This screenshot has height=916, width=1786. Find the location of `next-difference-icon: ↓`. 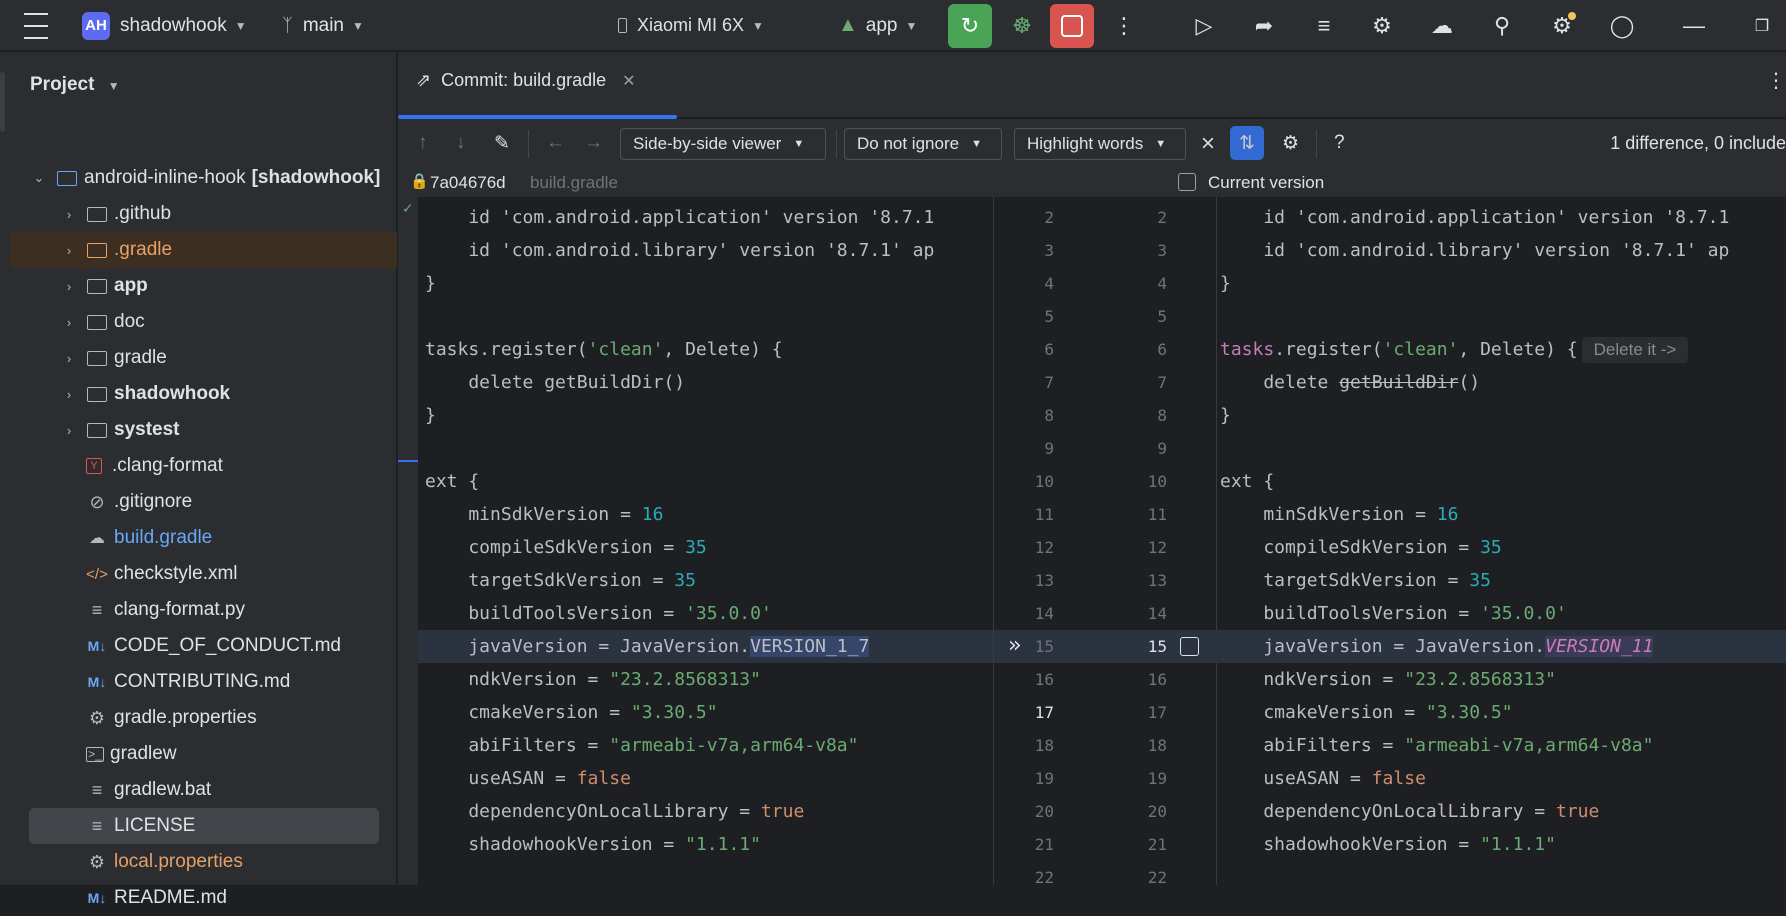

next-difference-icon: ↓ is located at coordinates (461, 143).